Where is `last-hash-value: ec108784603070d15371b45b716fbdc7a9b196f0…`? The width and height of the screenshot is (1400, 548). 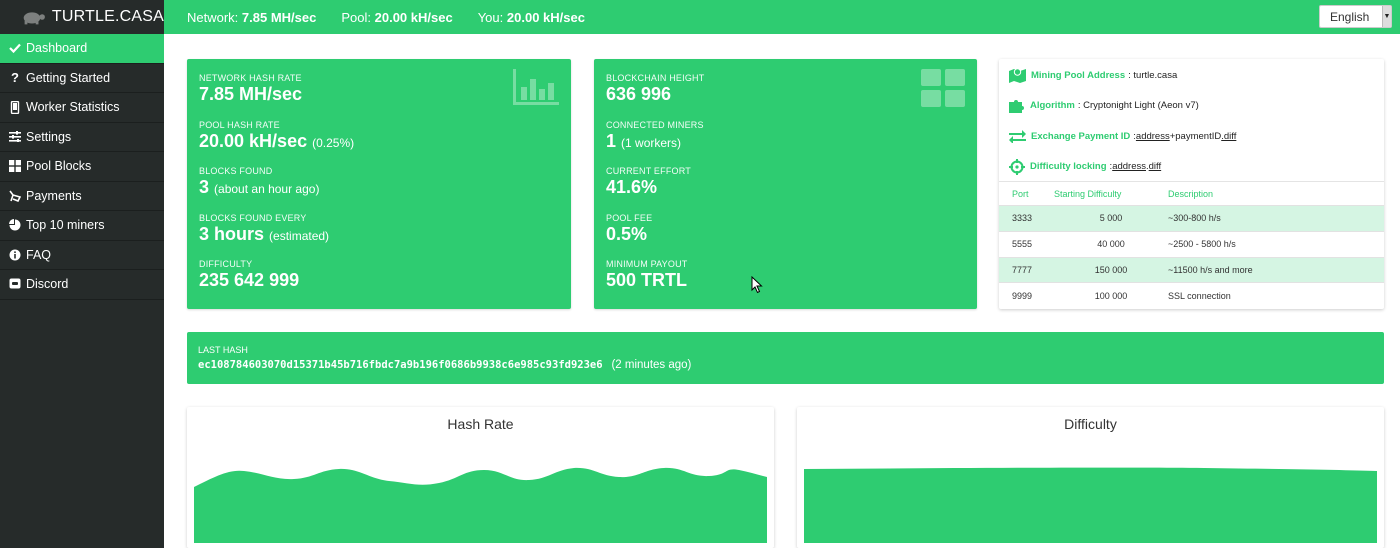 last-hash-value: ec108784603070d15371b45b716fbdc7a9b196f0… is located at coordinates (400, 365).